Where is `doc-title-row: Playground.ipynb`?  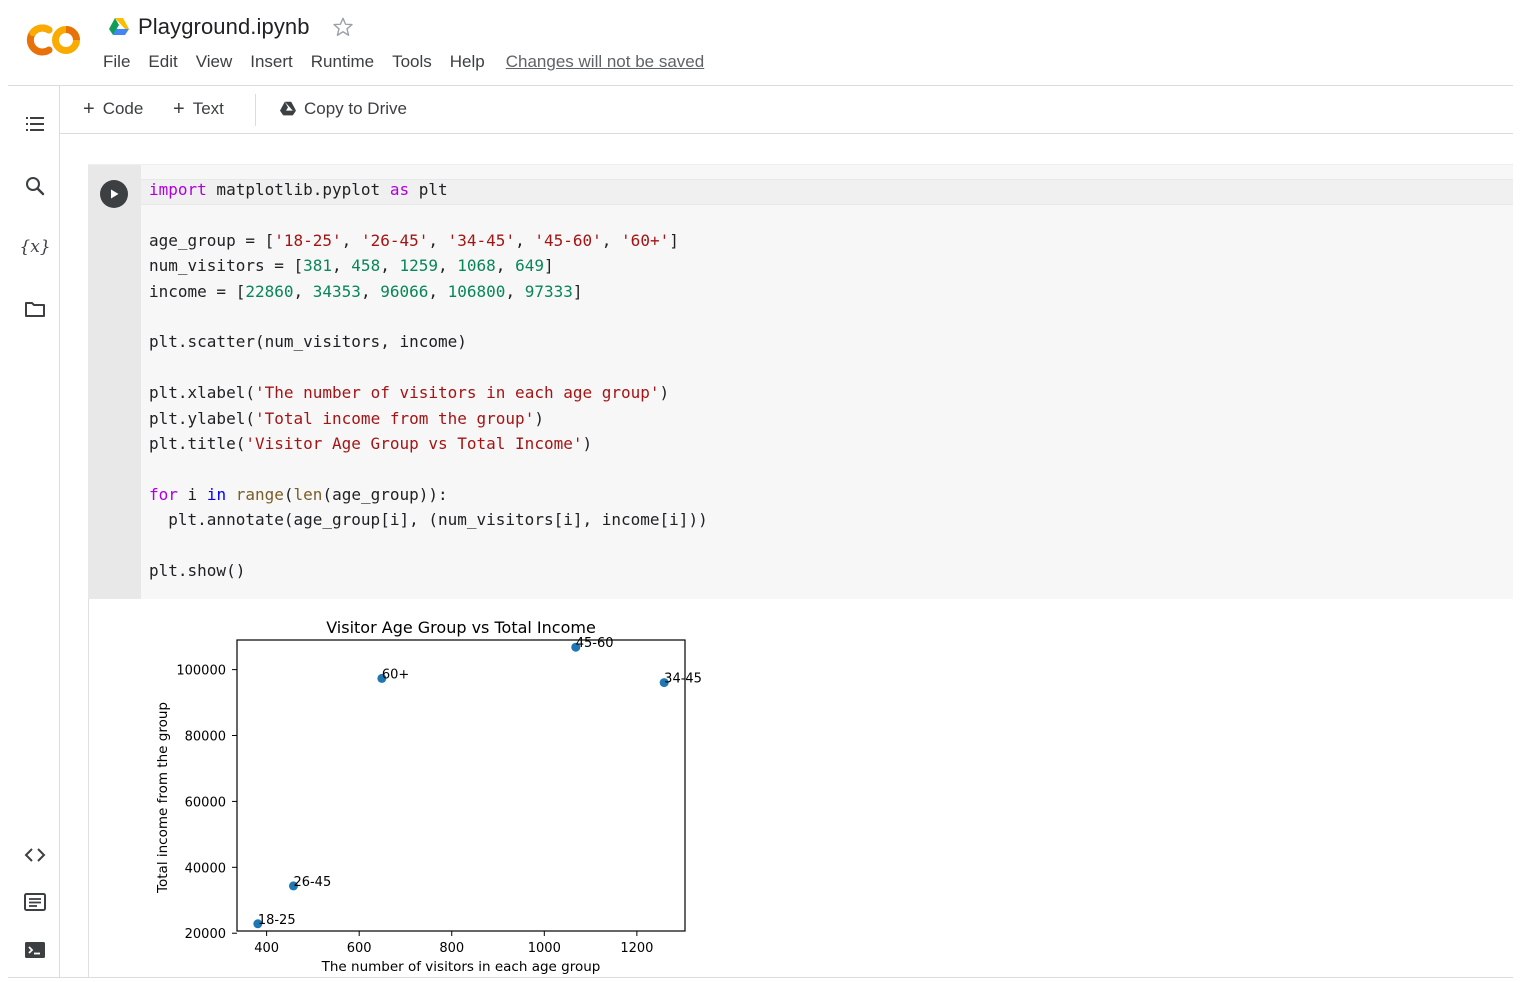
doc-title-row: Playground.ipynb is located at coordinates (231, 27).